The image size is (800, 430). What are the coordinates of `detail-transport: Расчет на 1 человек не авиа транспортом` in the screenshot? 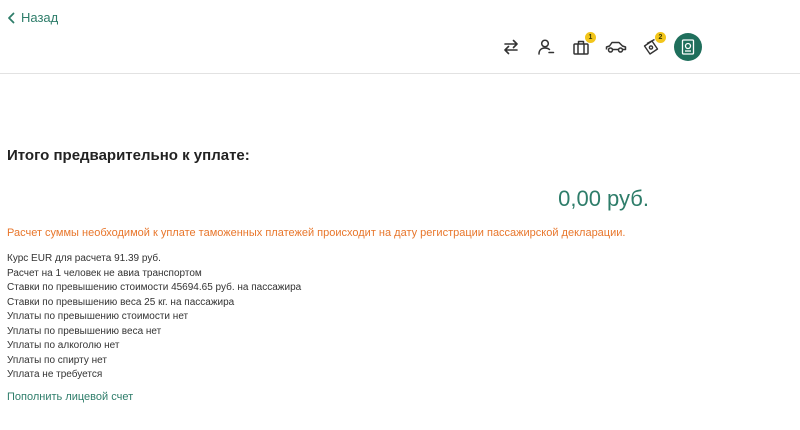 It's located at (104, 273).